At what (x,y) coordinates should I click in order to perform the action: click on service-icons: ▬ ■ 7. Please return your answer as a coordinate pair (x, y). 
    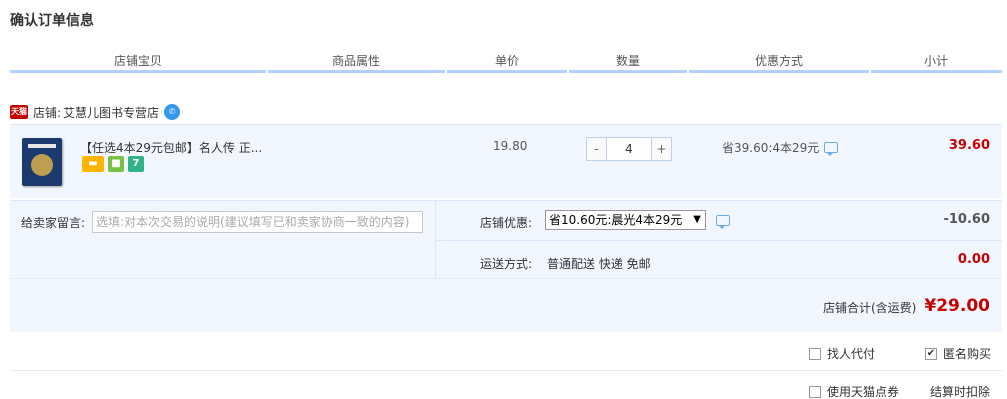
    Looking at the image, I should click on (113, 164).